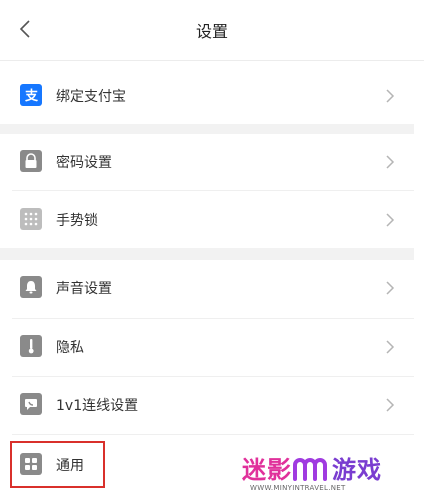 Image resolution: width=424 pixels, height=500 pixels. Describe the element at coordinates (31, 404) in the screenshot. I see `phone-chat-icon` at that location.